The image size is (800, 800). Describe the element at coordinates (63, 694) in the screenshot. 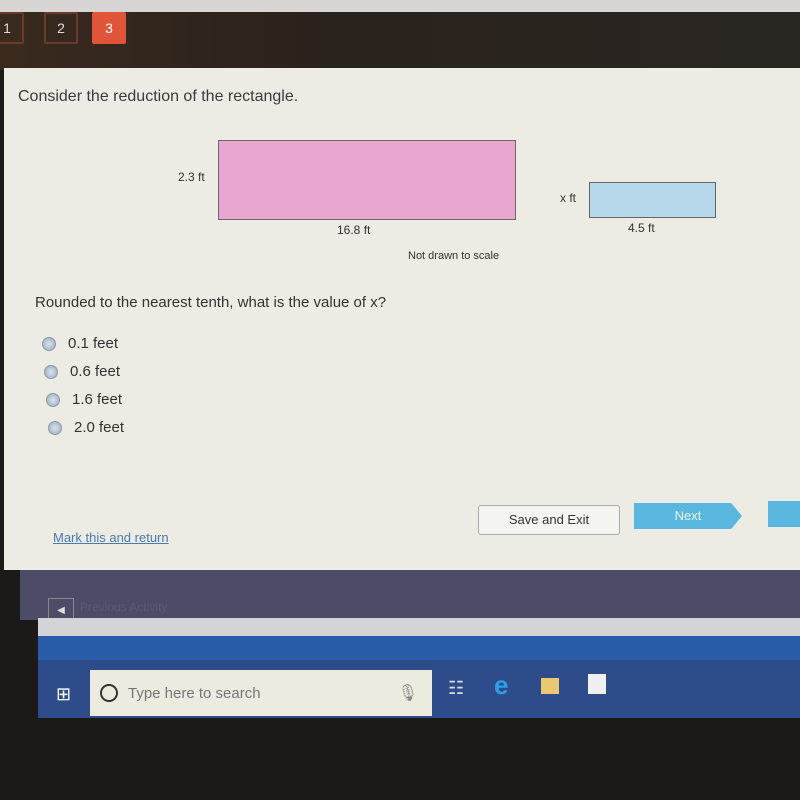

I see `windows-start-icon: ⊞` at that location.